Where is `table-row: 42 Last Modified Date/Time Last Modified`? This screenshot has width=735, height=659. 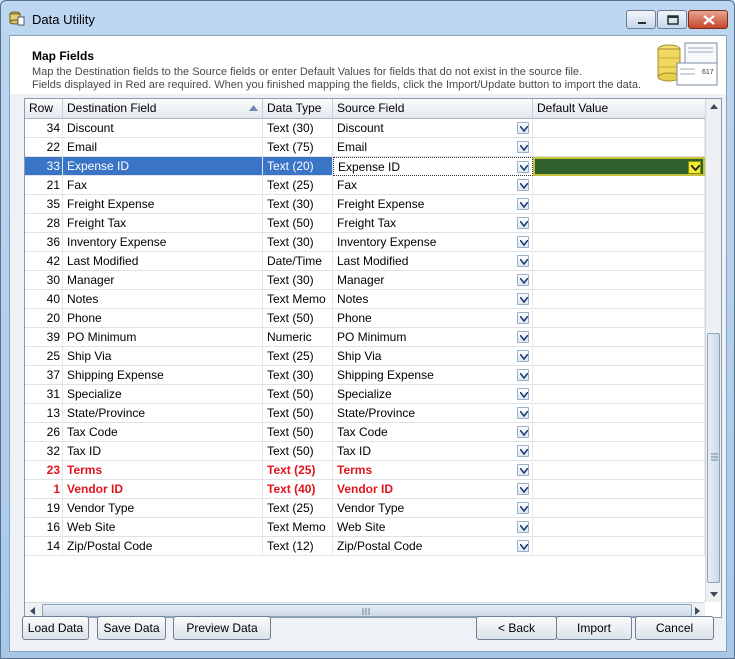
table-row: 42 Last Modified Date/Time Last Modified is located at coordinates (365, 261).